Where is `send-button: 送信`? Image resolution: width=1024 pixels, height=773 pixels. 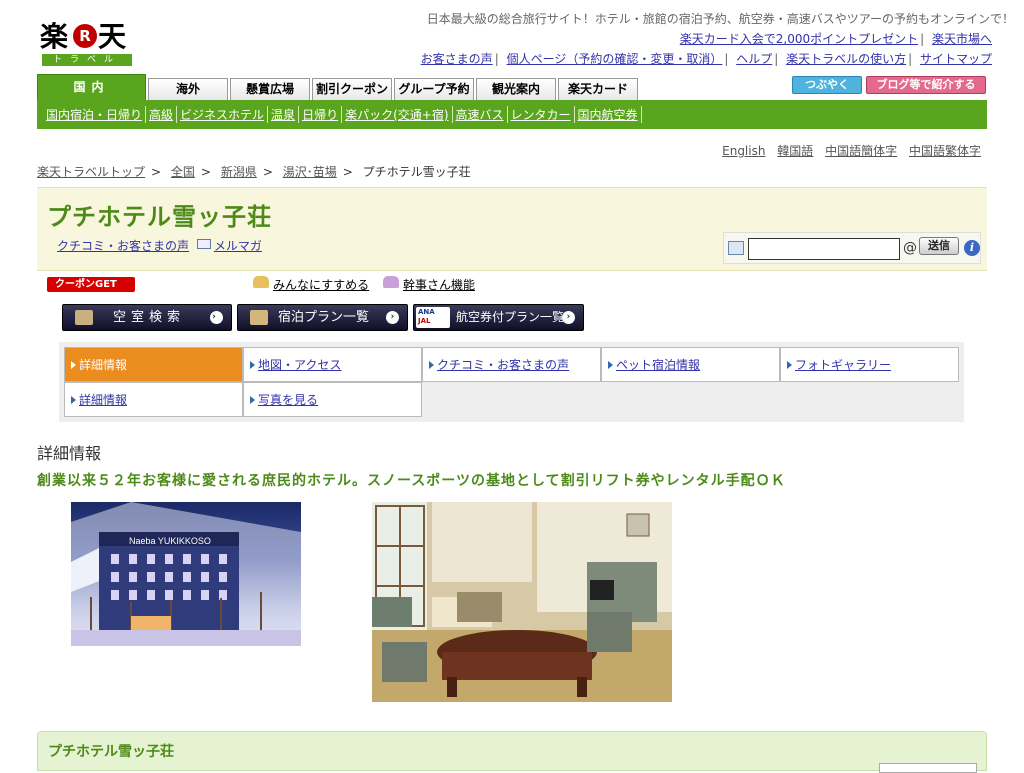 send-button: 送信 is located at coordinates (939, 246).